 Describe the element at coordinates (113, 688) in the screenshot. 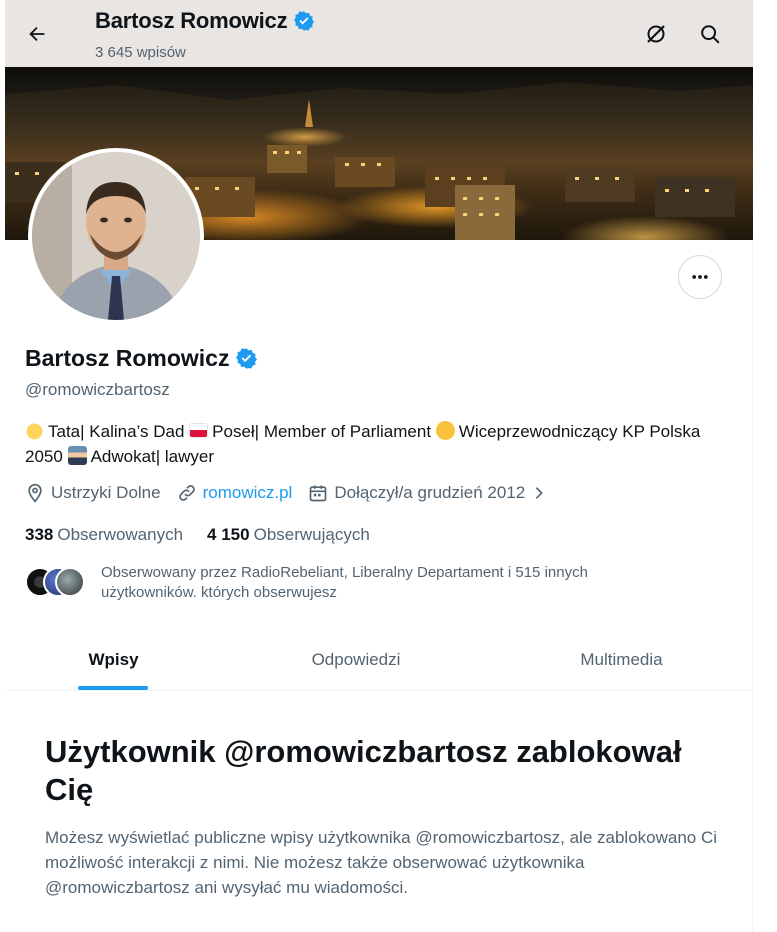

I see `active-tab-indicator` at that location.